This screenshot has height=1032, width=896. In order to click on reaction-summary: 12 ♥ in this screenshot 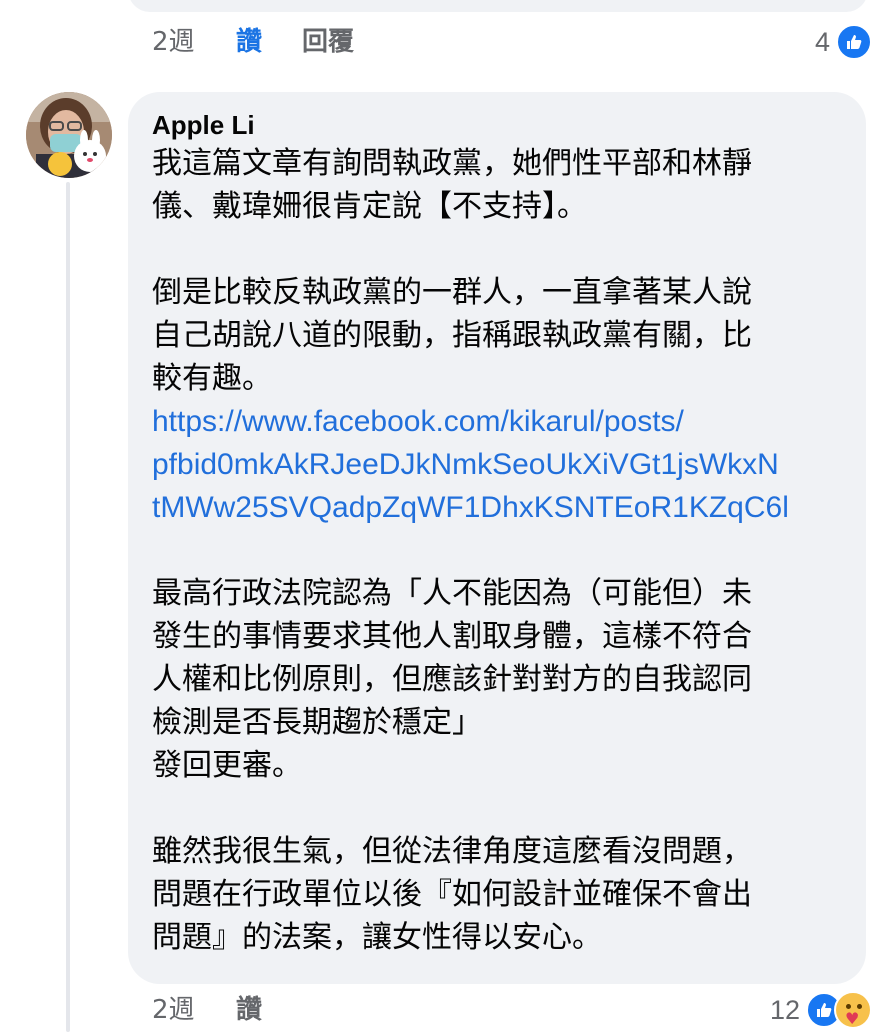, I will do `click(821, 1010)`.